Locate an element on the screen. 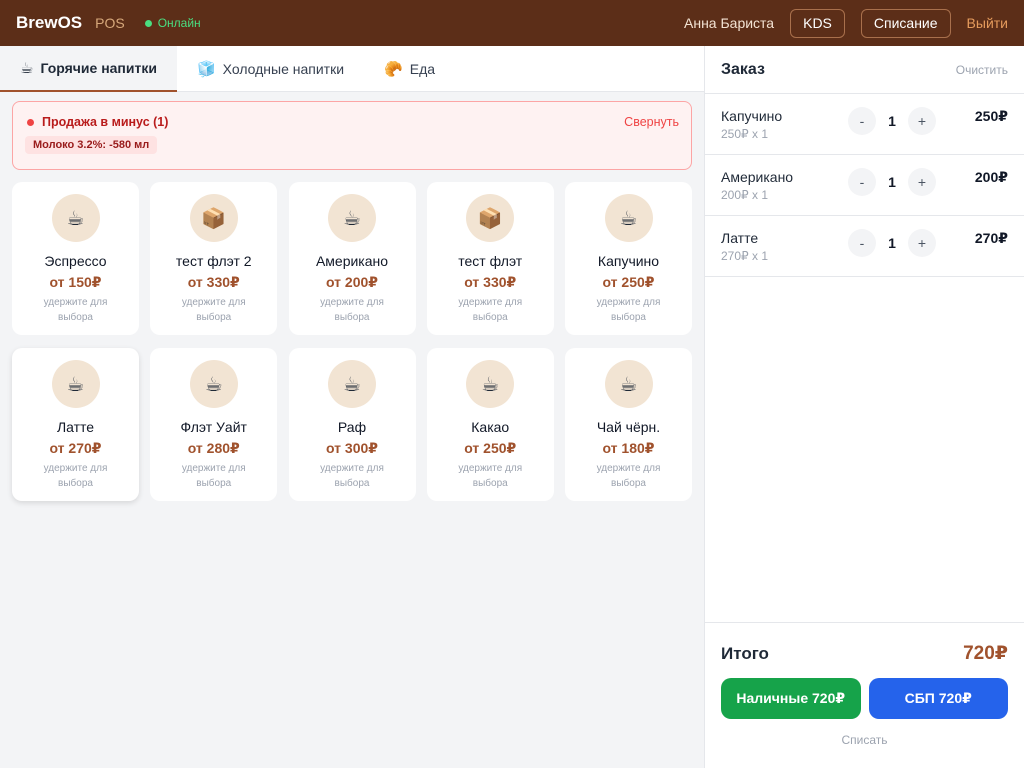 The image size is (1024, 768). tab-food: 🥐 Еда is located at coordinates (409, 69).